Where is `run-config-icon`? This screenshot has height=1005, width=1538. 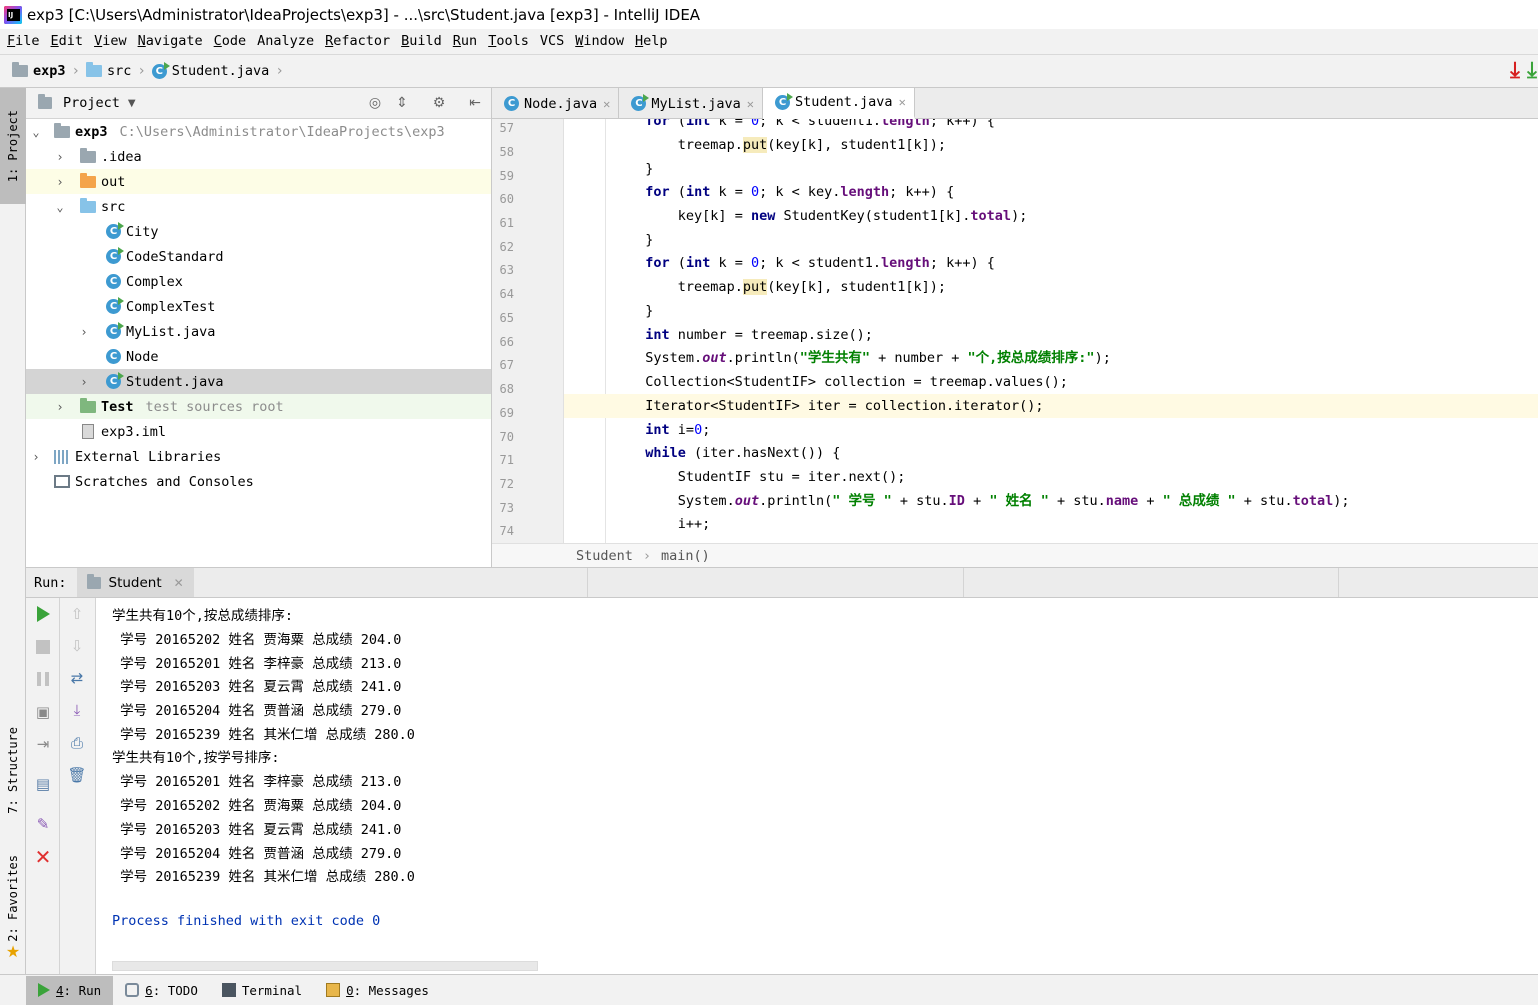 run-config-icon is located at coordinates (93, 581).